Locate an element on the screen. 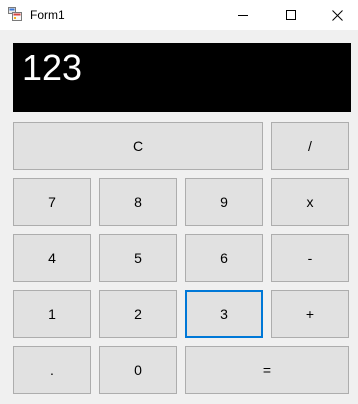 The height and width of the screenshot is (404, 358). title-bar: Form1 is located at coordinates (179, 15).